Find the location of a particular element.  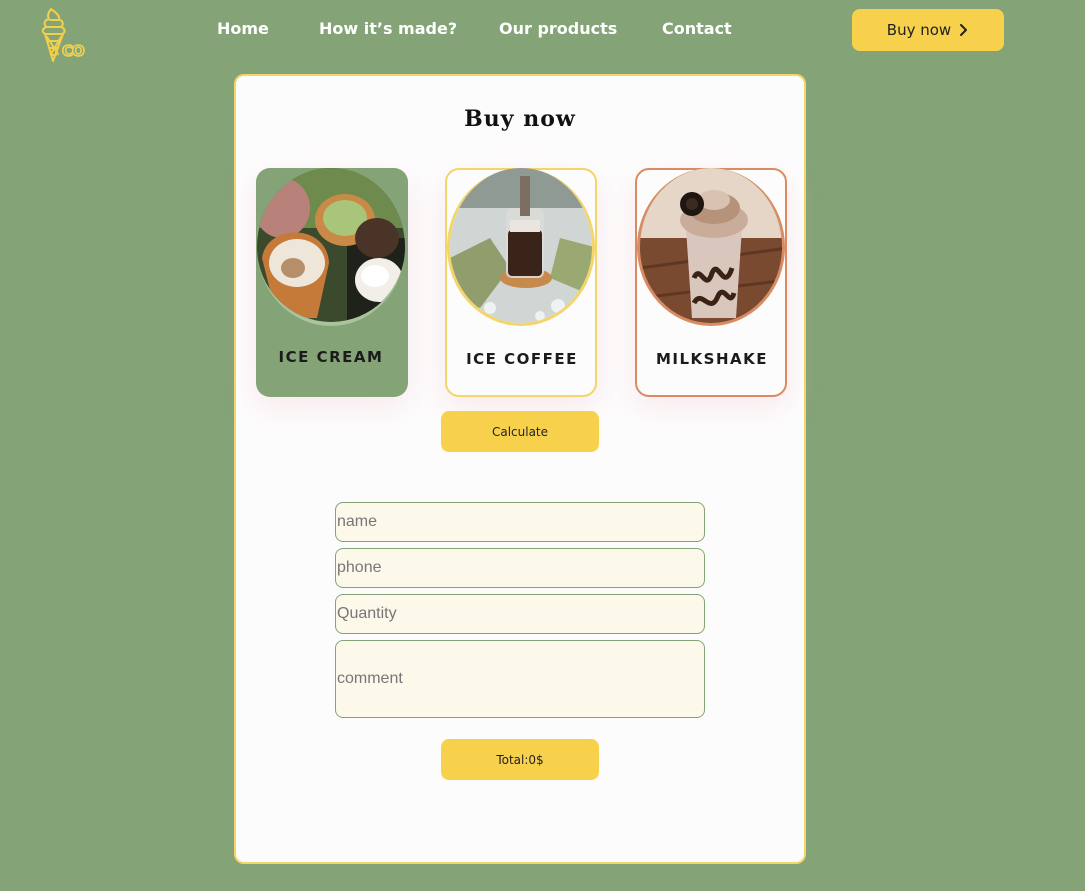

nav-home-link: Home is located at coordinates (243, 29).